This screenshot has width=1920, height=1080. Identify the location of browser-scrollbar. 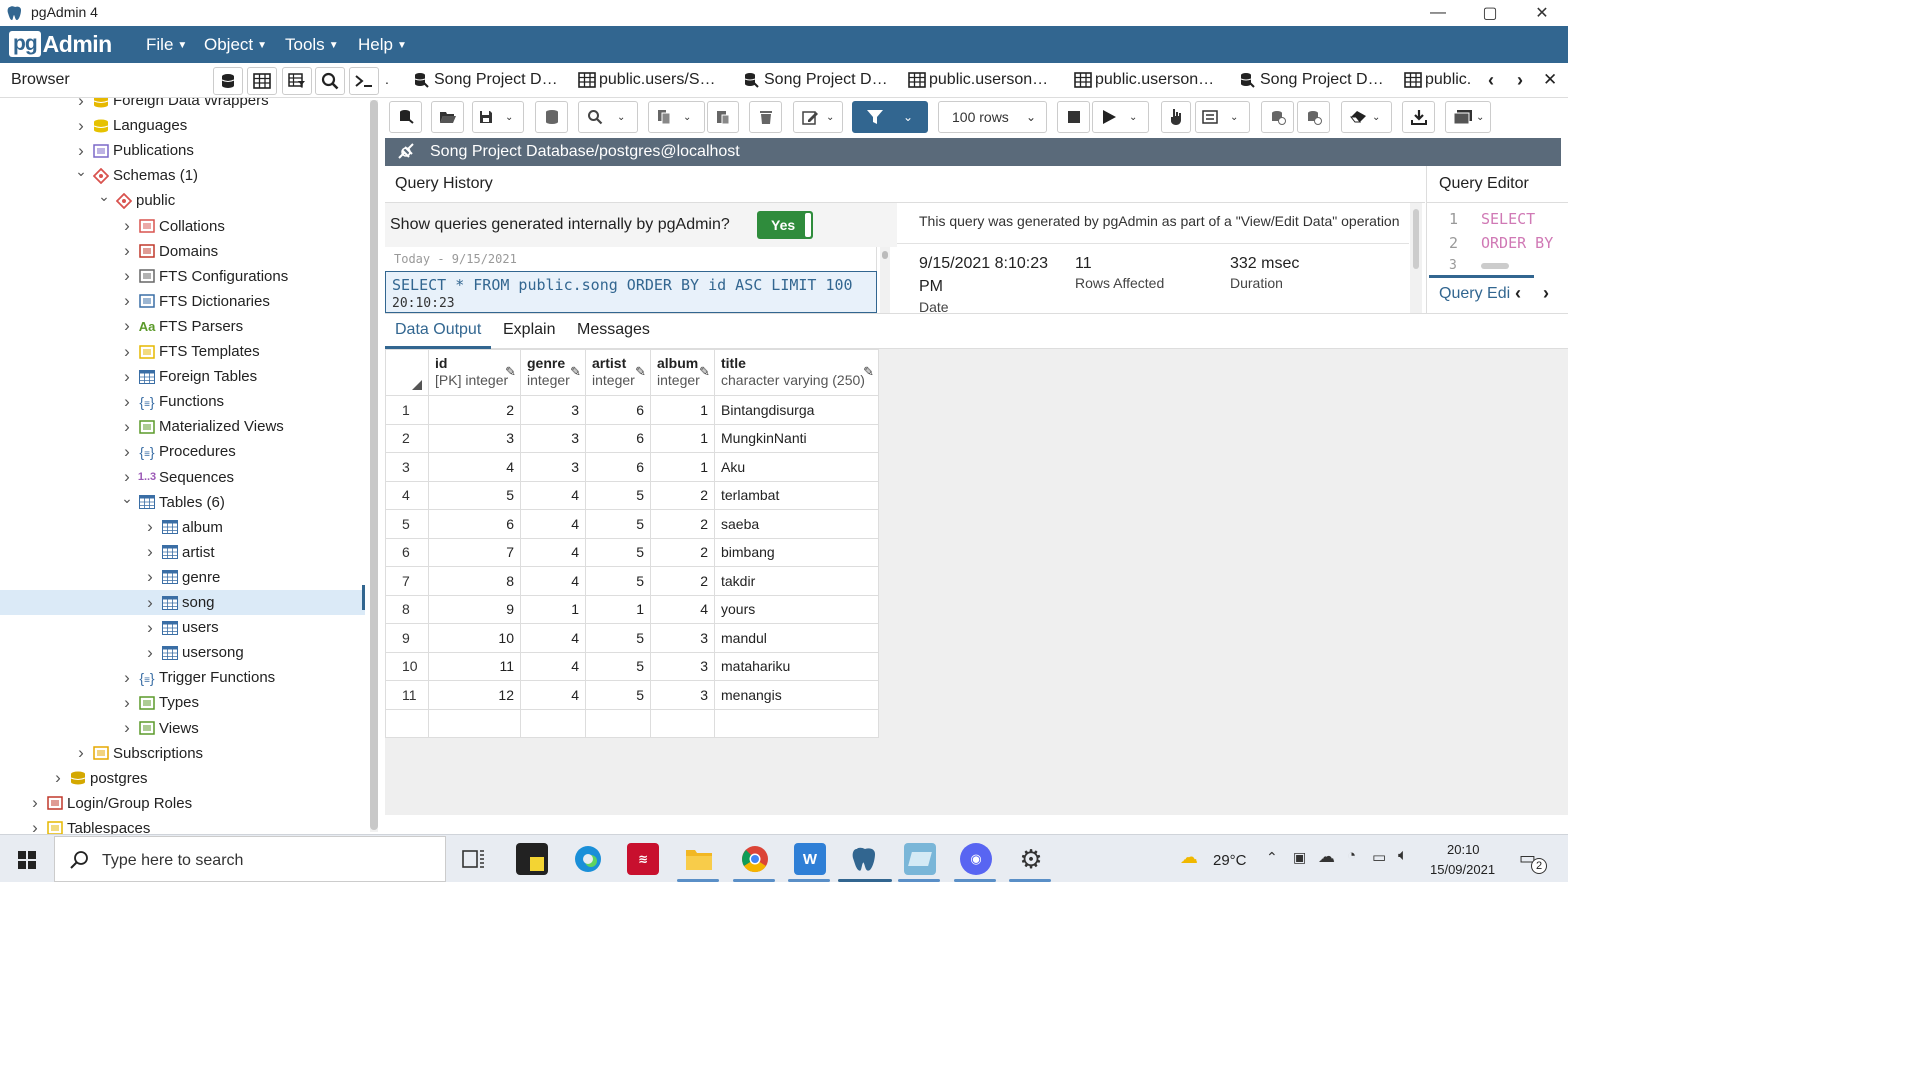
(374, 466).